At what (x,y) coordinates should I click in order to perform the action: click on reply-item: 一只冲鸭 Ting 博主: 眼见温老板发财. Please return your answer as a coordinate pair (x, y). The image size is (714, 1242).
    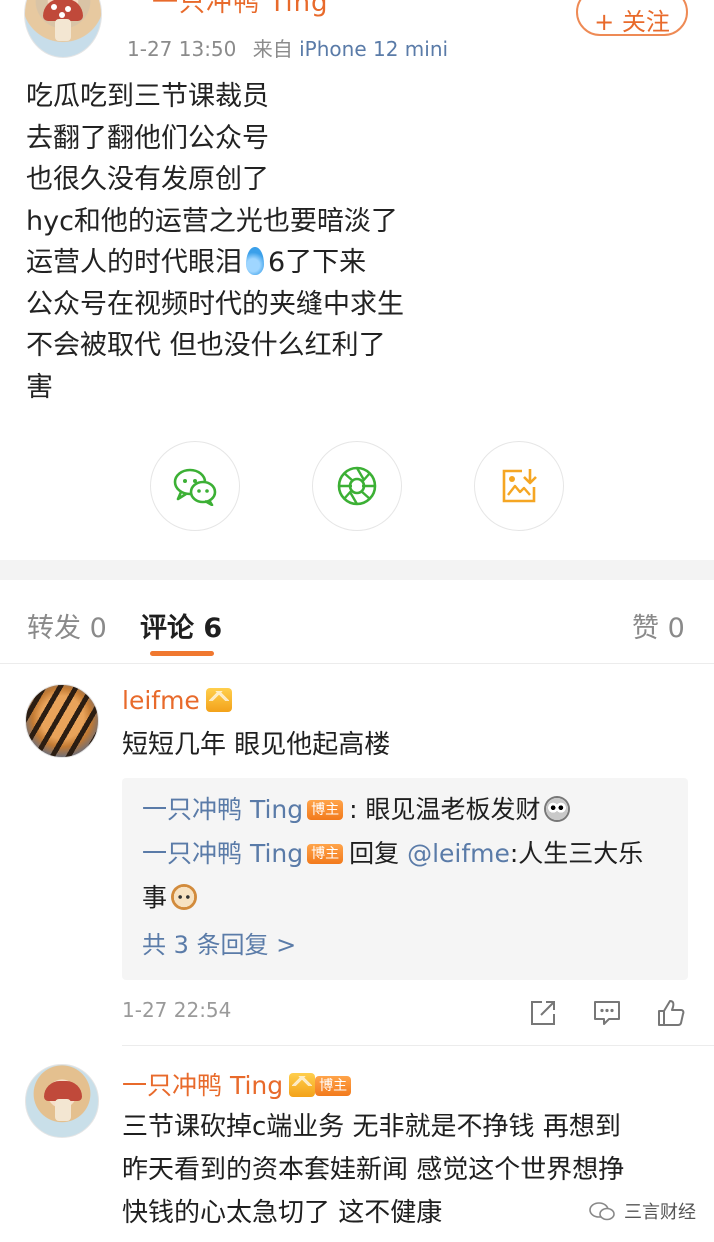
    Looking at the image, I should click on (405, 810).